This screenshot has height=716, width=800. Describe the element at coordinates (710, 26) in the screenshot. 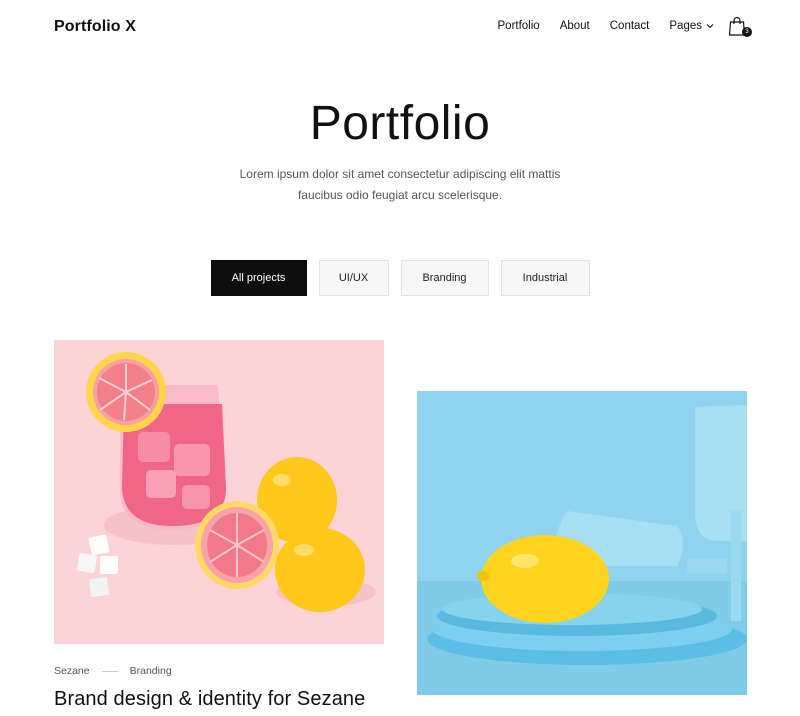

I see `chevron-down-icon` at that location.